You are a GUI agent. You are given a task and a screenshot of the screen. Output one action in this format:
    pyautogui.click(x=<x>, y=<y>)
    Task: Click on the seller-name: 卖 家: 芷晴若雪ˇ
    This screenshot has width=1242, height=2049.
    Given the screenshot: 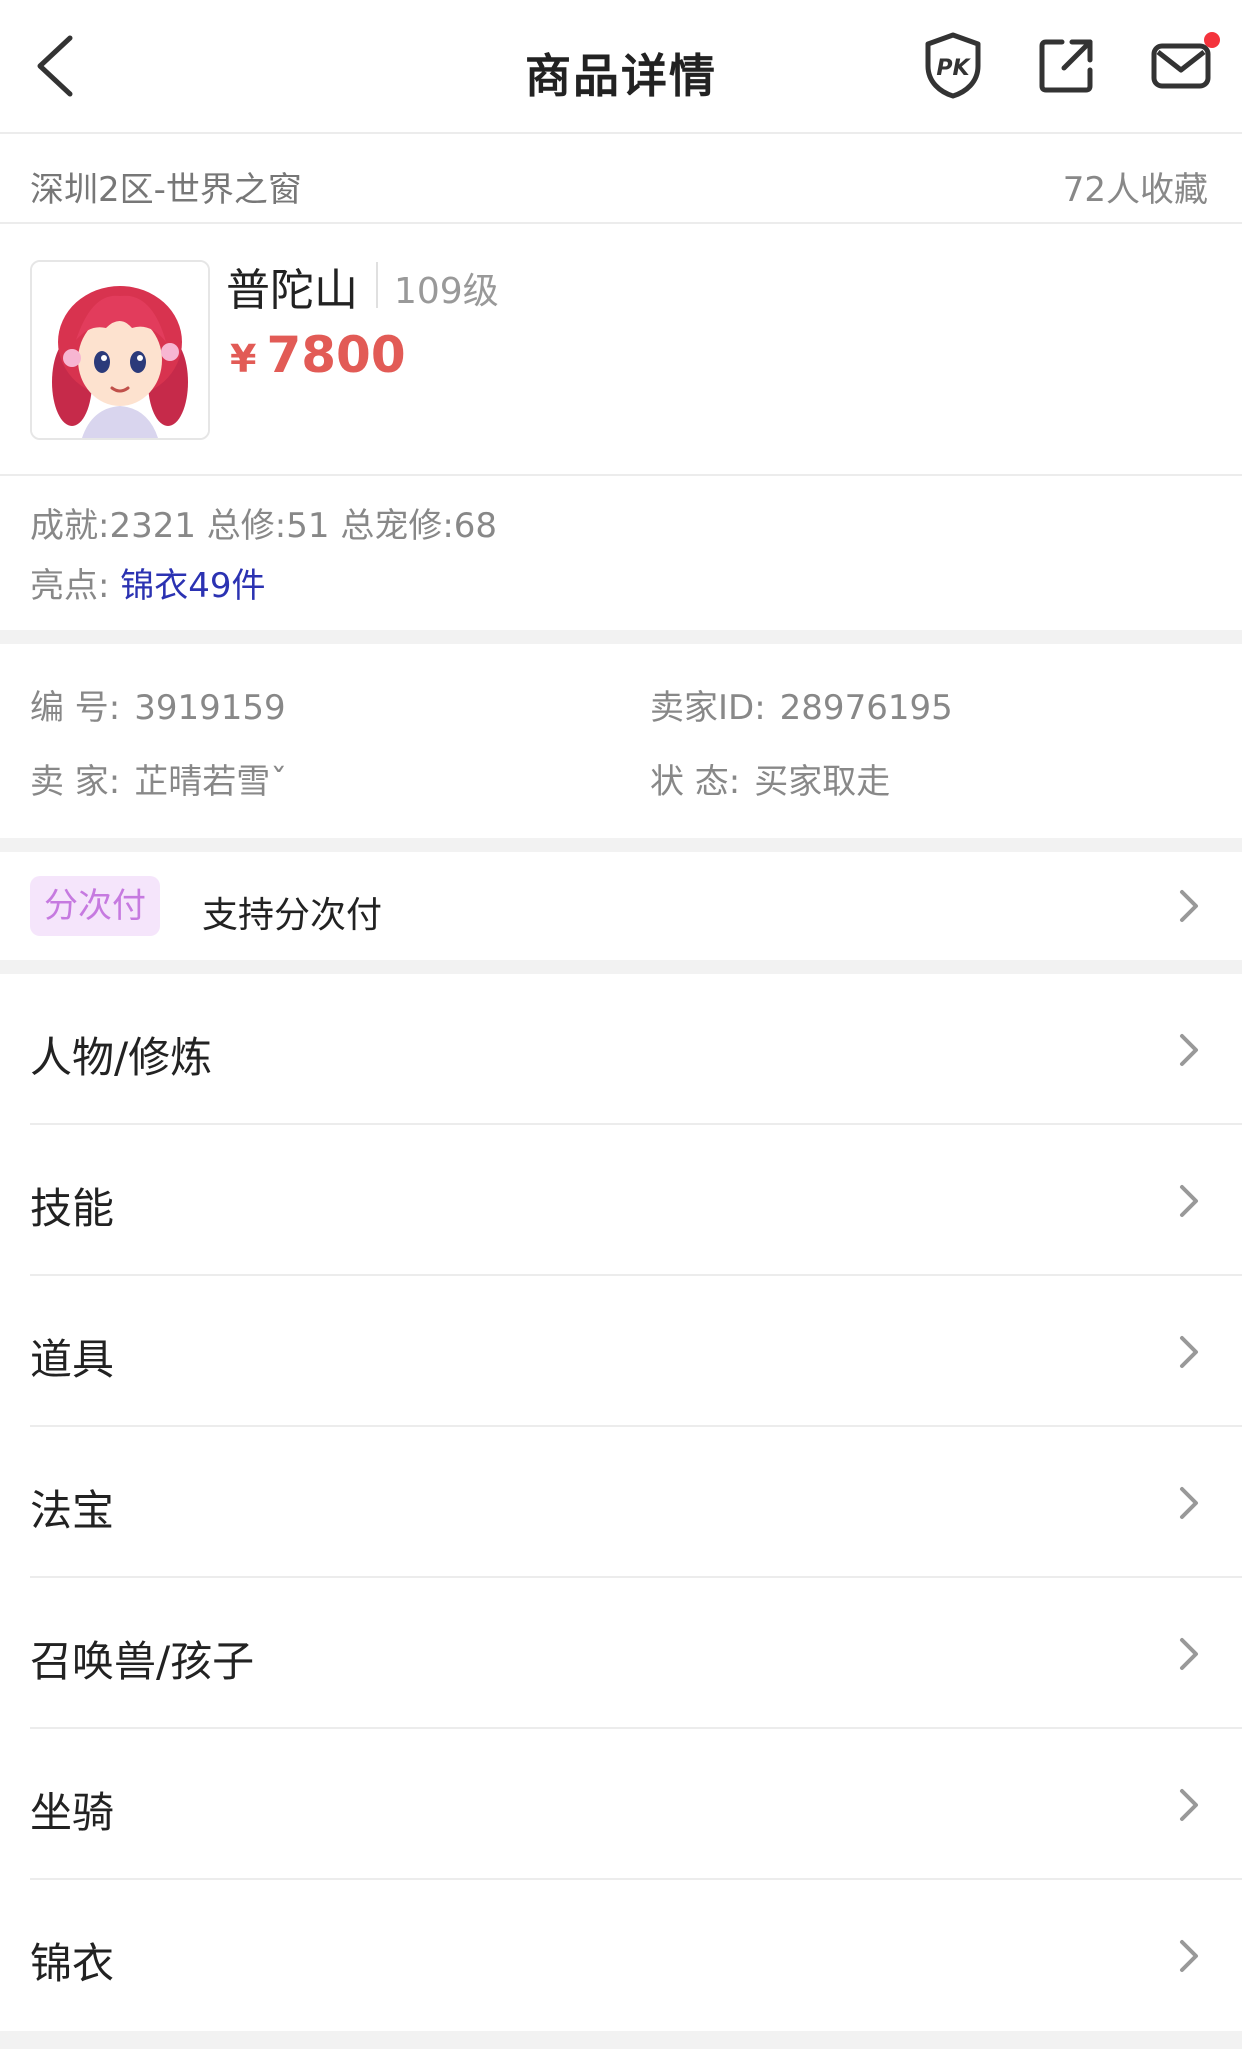 What is the action you would take?
    pyautogui.click(x=158, y=778)
    